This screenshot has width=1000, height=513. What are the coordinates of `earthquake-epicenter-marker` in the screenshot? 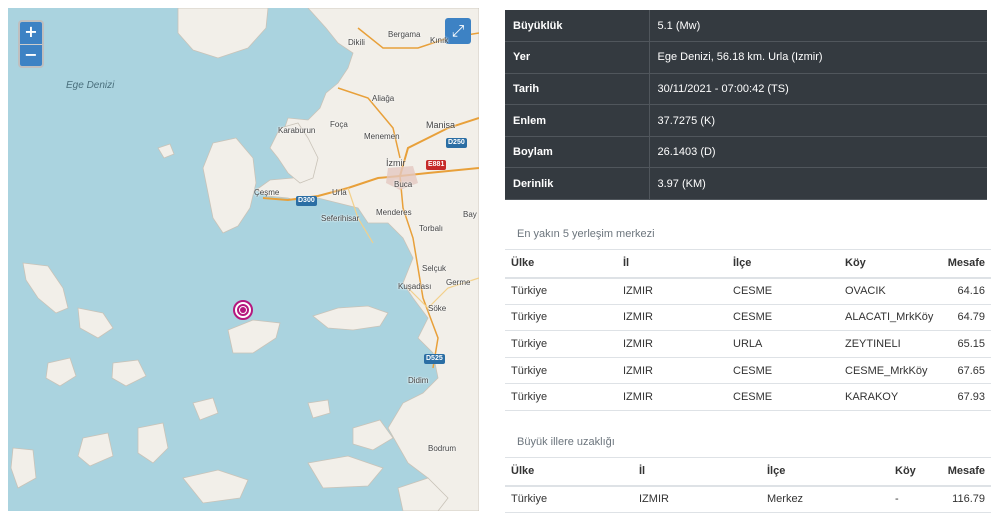 It's located at (243, 310).